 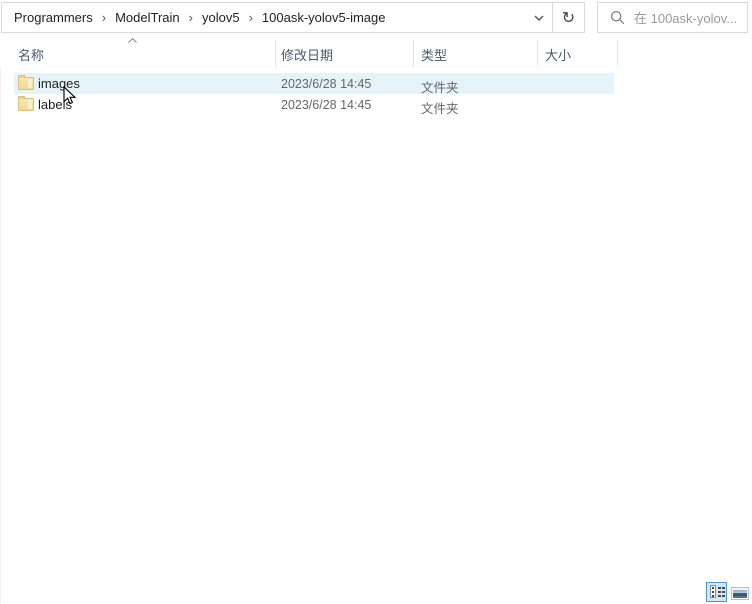 I want to click on column-header-name: 名称, so click(x=31, y=54).